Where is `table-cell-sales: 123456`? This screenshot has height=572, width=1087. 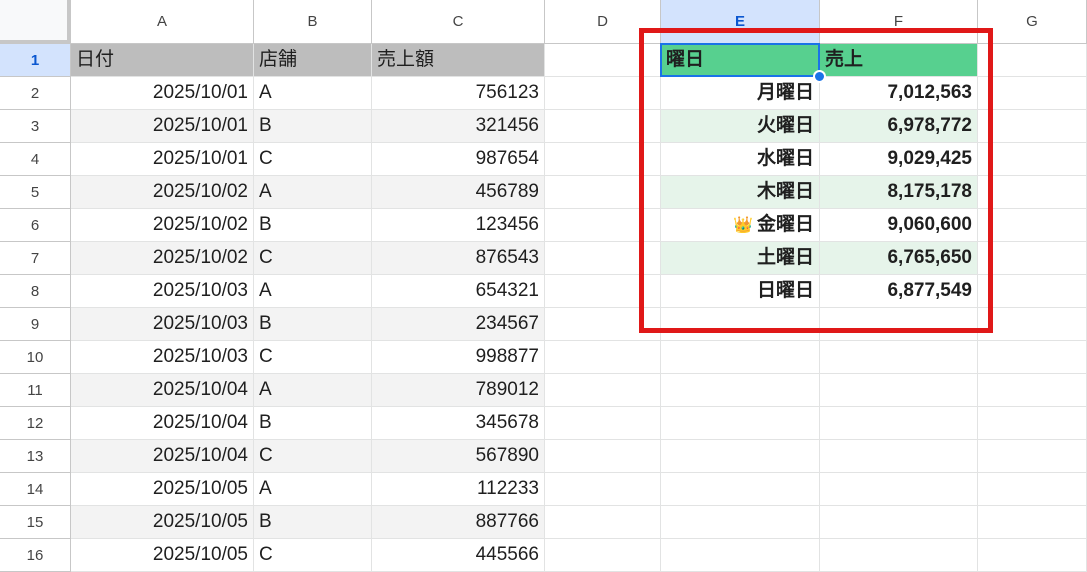
table-cell-sales: 123456 is located at coordinates (458, 225).